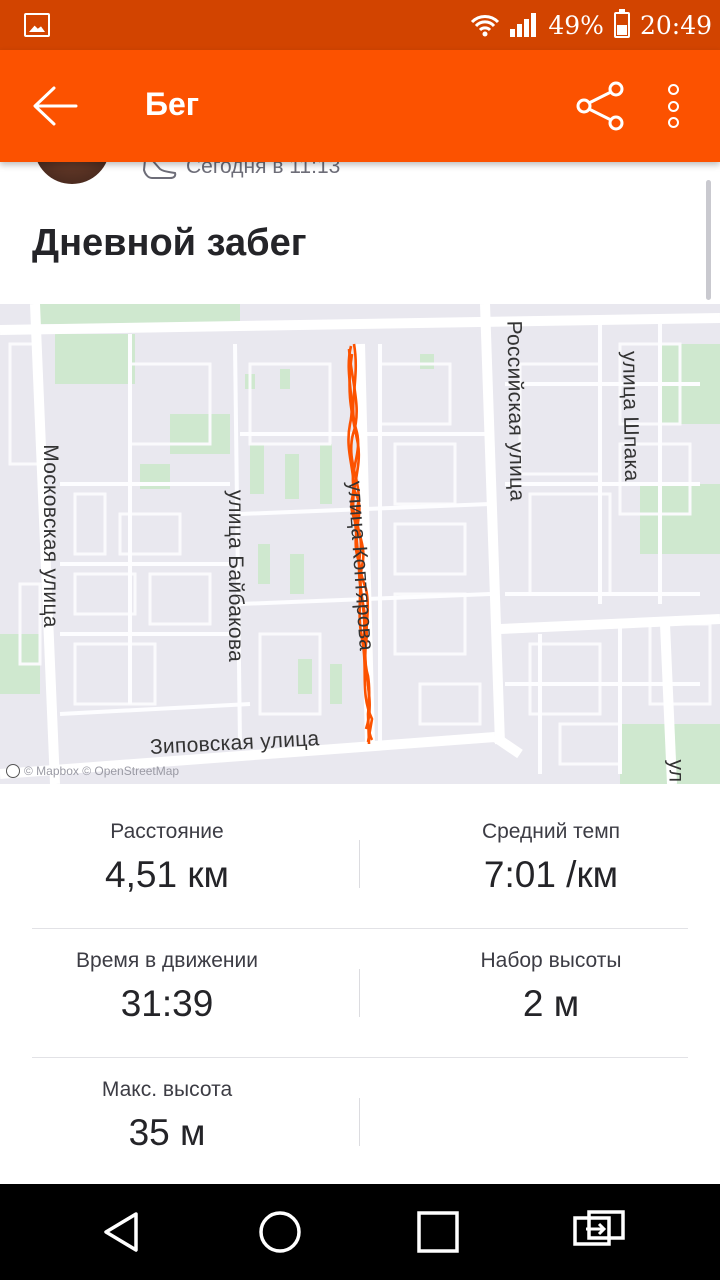 This screenshot has width=720, height=1280. Describe the element at coordinates (630, 416) in the screenshot. I see `street-label: улица Шпака` at that location.